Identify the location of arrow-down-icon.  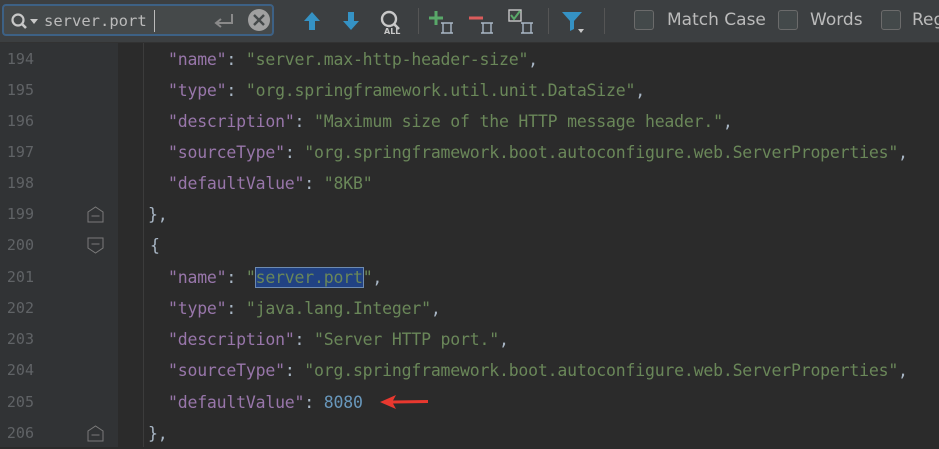
(351, 21).